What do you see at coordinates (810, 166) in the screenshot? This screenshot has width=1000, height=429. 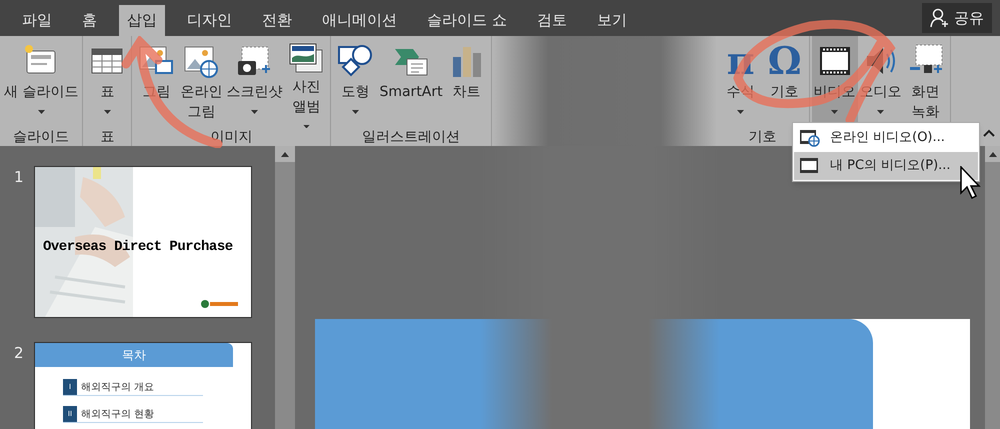 I see `film-strip-icon` at bounding box center [810, 166].